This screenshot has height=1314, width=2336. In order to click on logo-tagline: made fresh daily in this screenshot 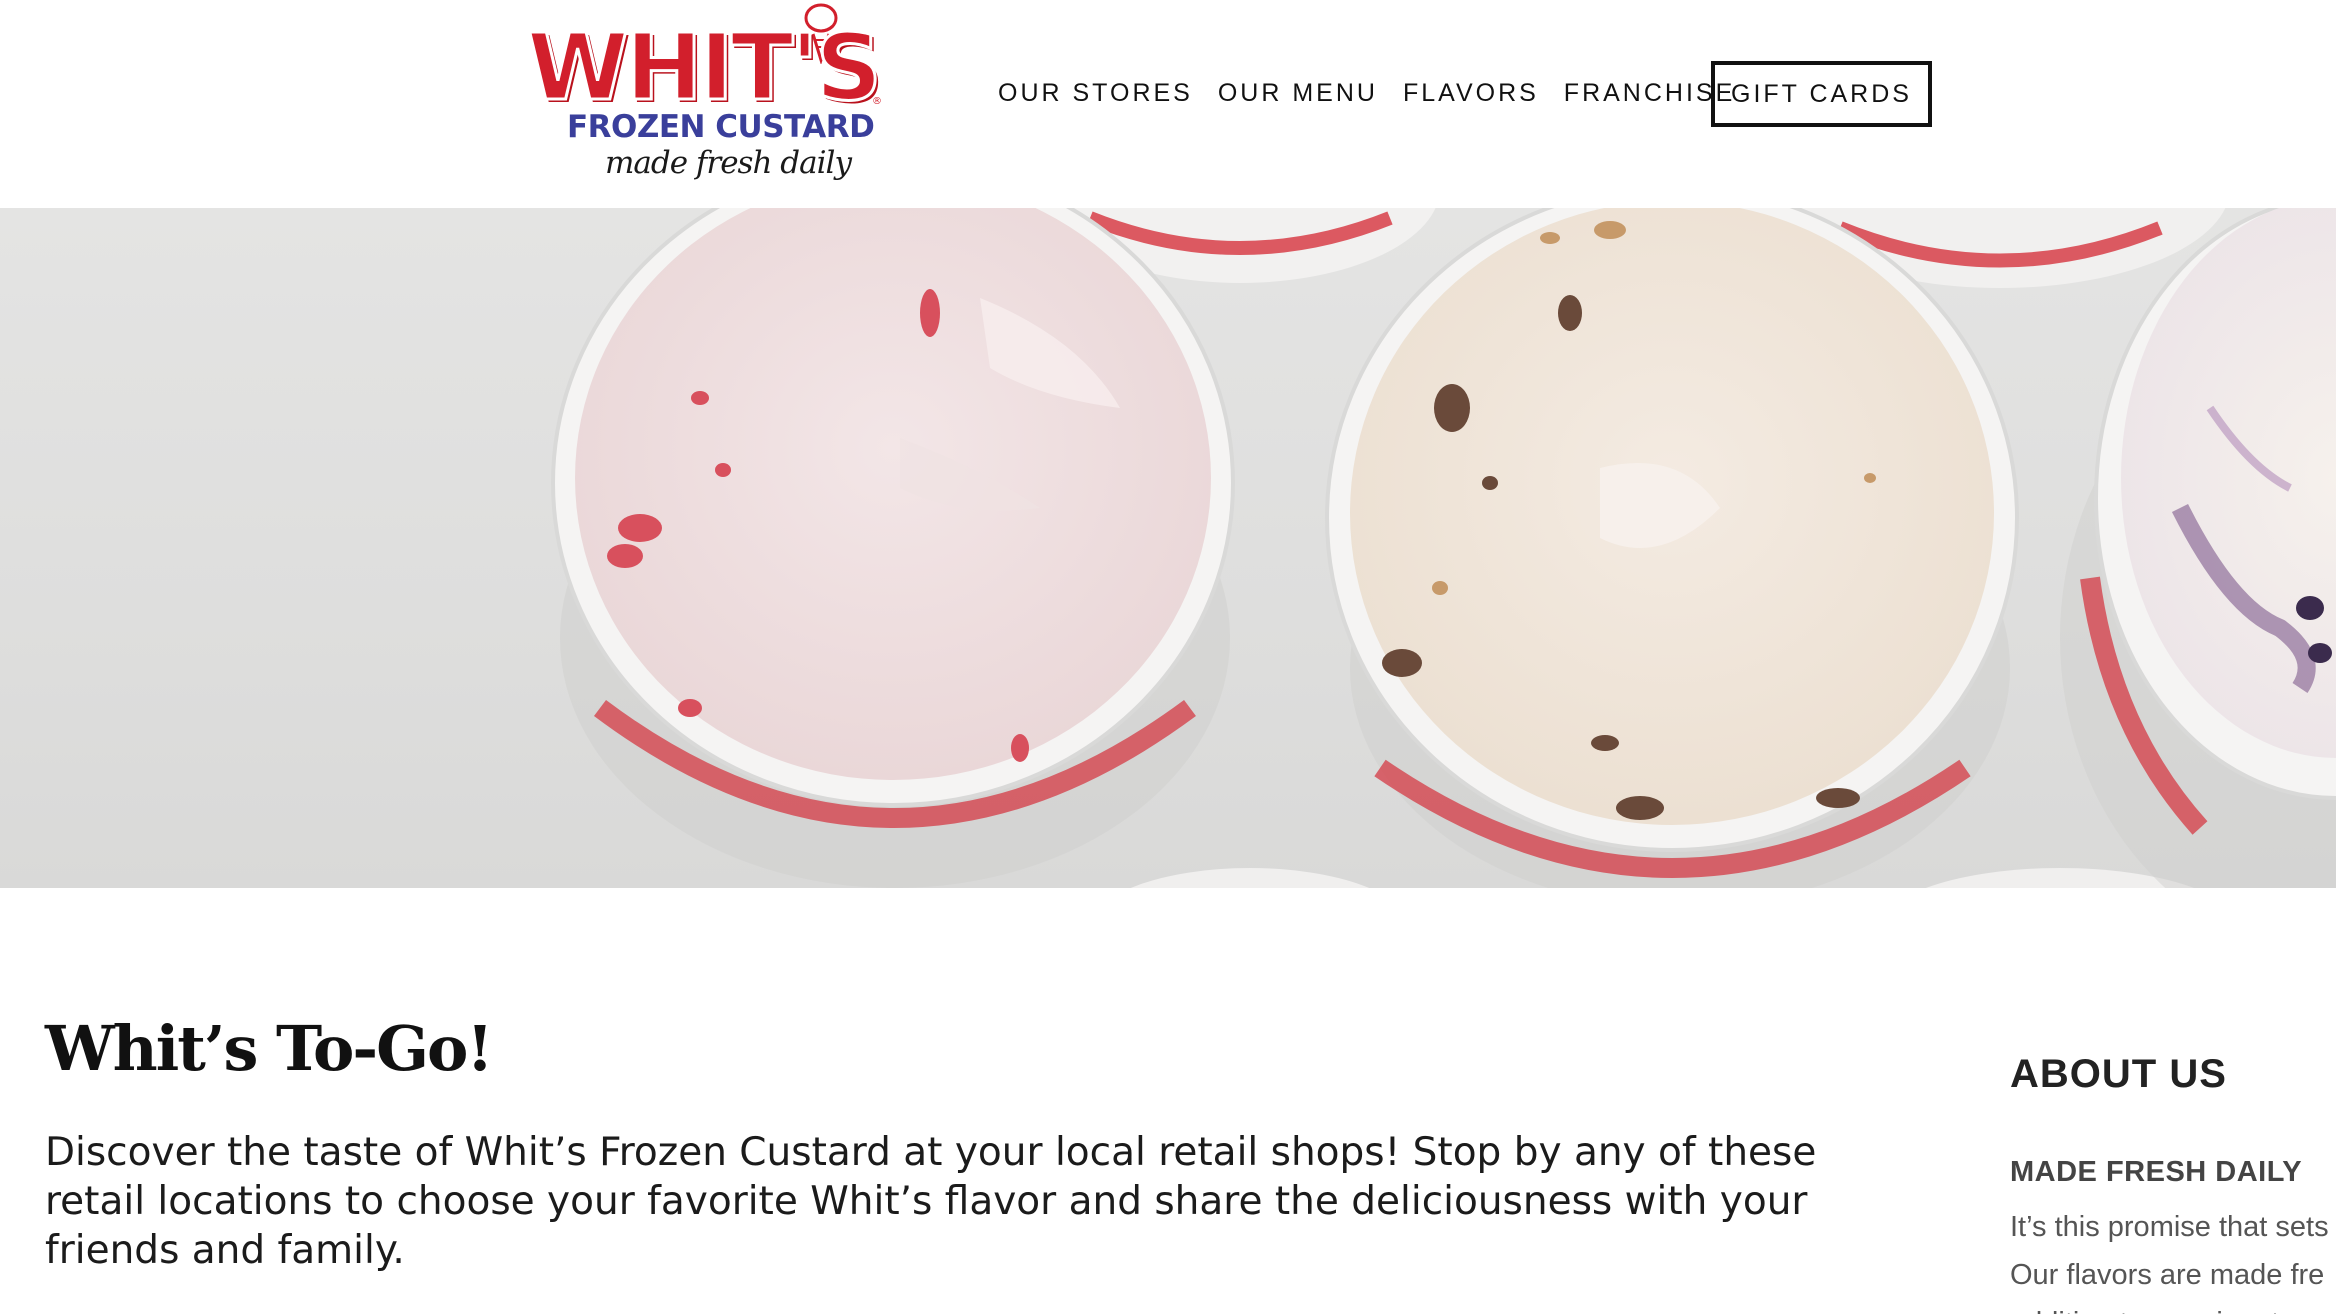, I will do `click(728, 163)`.